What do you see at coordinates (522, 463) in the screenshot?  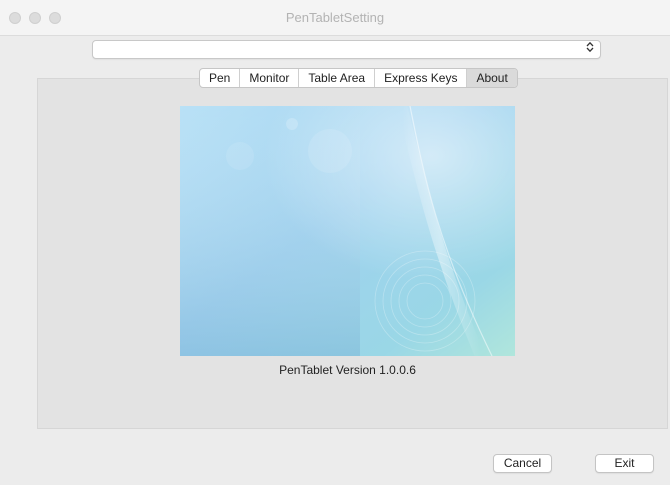 I see `cancel-button: Cancel` at bounding box center [522, 463].